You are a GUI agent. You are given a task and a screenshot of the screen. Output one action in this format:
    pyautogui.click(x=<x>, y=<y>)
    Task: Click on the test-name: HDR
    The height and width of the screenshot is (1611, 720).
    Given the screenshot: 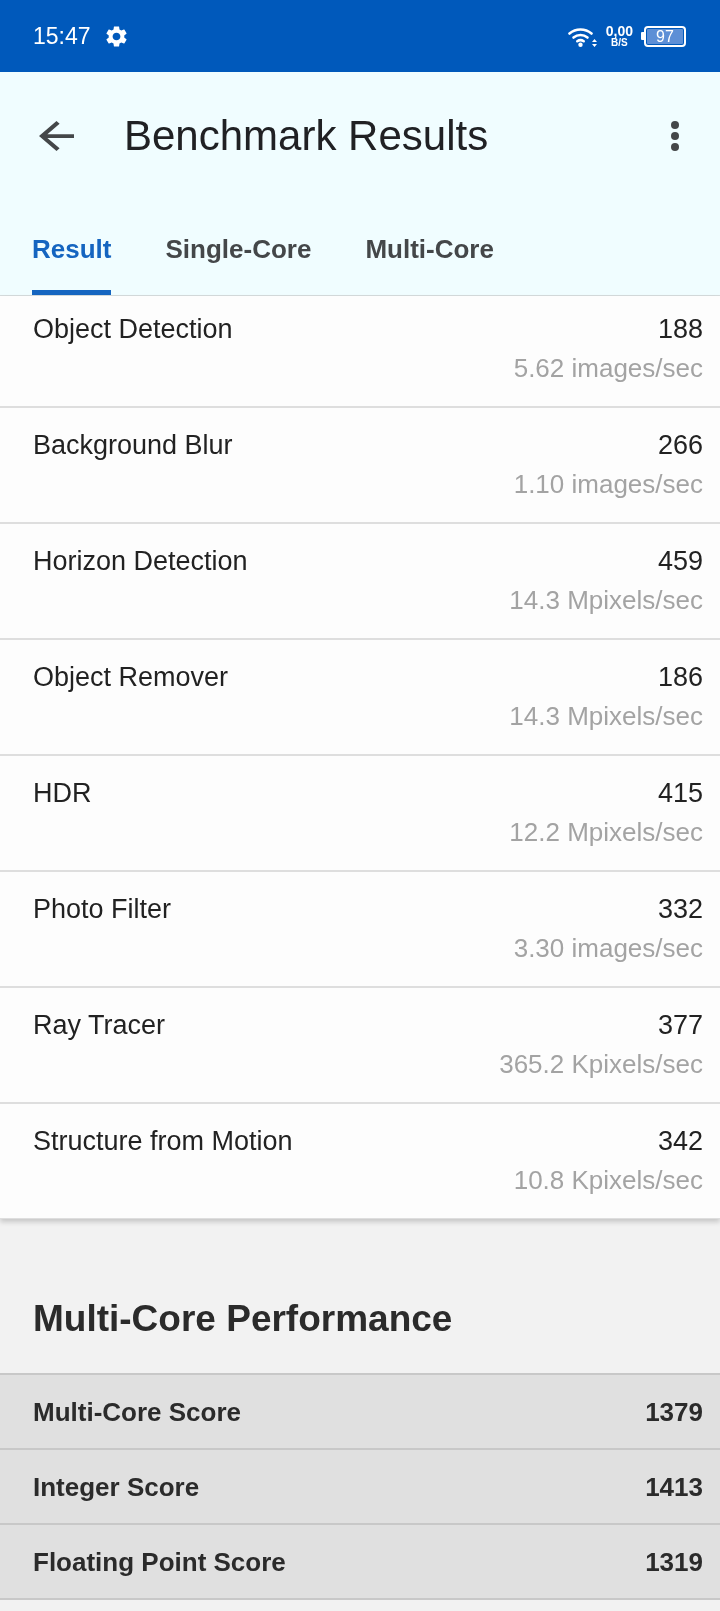 What is the action you would take?
    pyautogui.click(x=62, y=793)
    